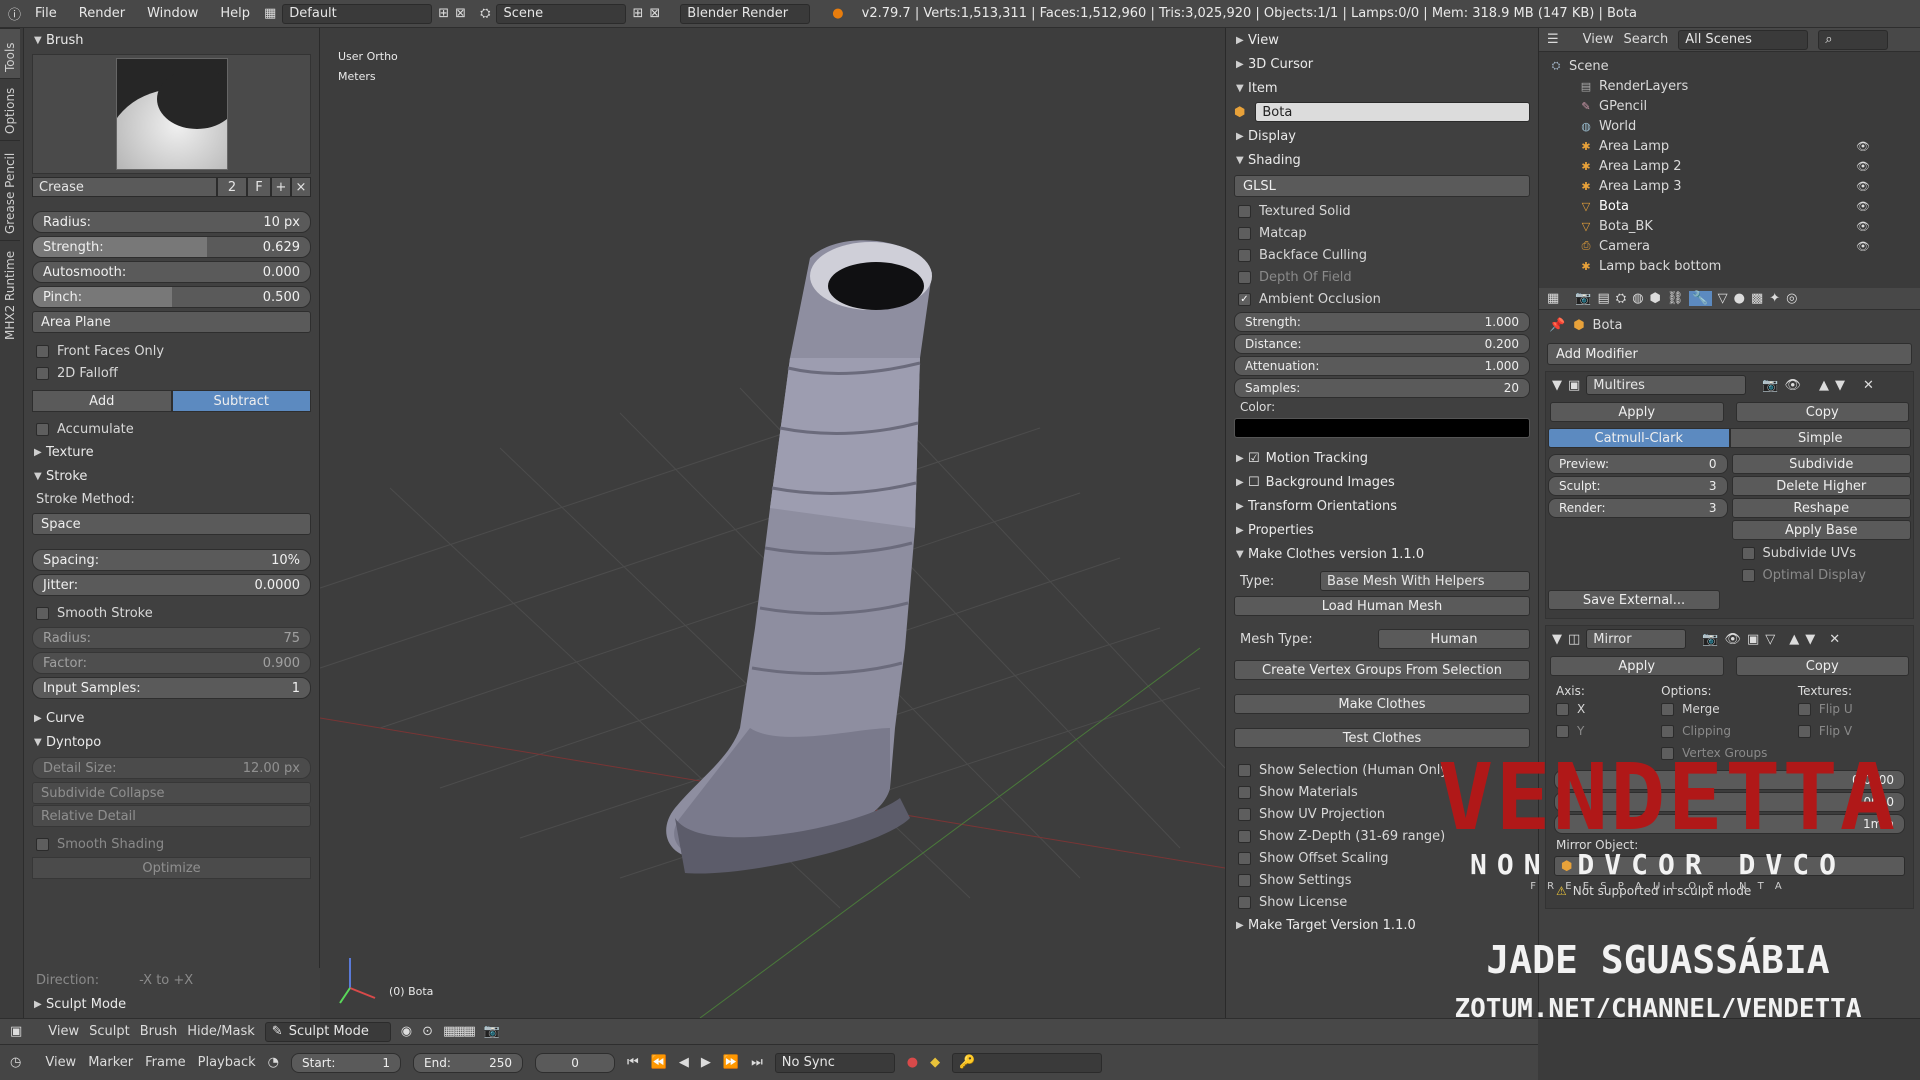 The image size is (1920, 1080). Describe the element at coordinates (1734, 126) in the screenshot. I see `tree-item-world: ◍ World` at that location.